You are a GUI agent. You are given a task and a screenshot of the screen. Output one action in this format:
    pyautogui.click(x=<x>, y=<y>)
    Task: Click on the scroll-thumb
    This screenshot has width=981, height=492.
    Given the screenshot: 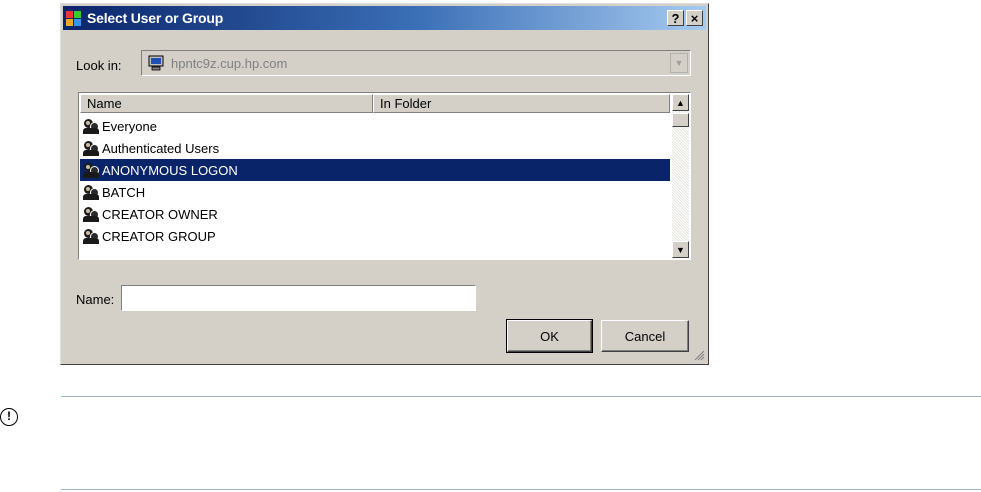 What is the action you would take?
    pyautogui.click(x=680, y=120)
    